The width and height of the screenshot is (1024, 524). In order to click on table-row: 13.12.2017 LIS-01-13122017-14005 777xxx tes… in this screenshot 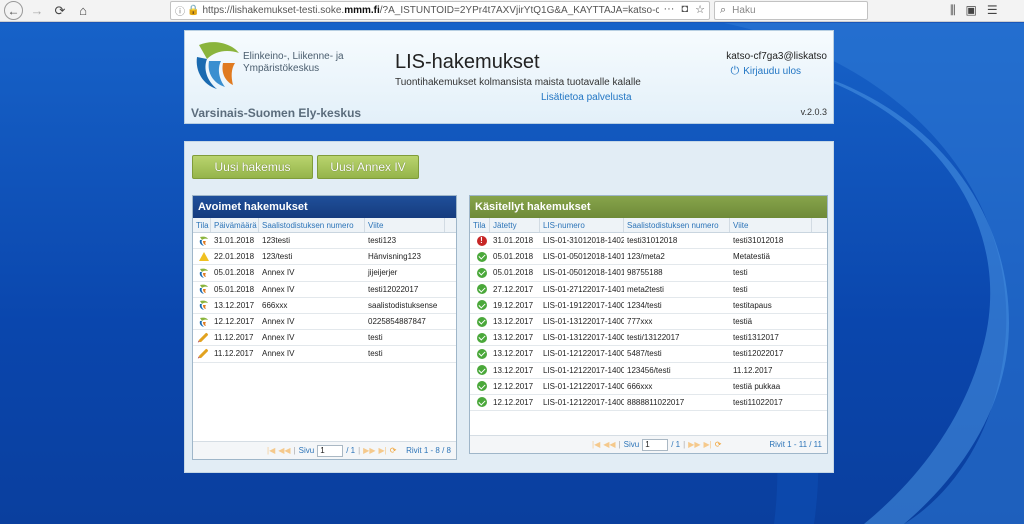, I will do `click(648, 322)`.